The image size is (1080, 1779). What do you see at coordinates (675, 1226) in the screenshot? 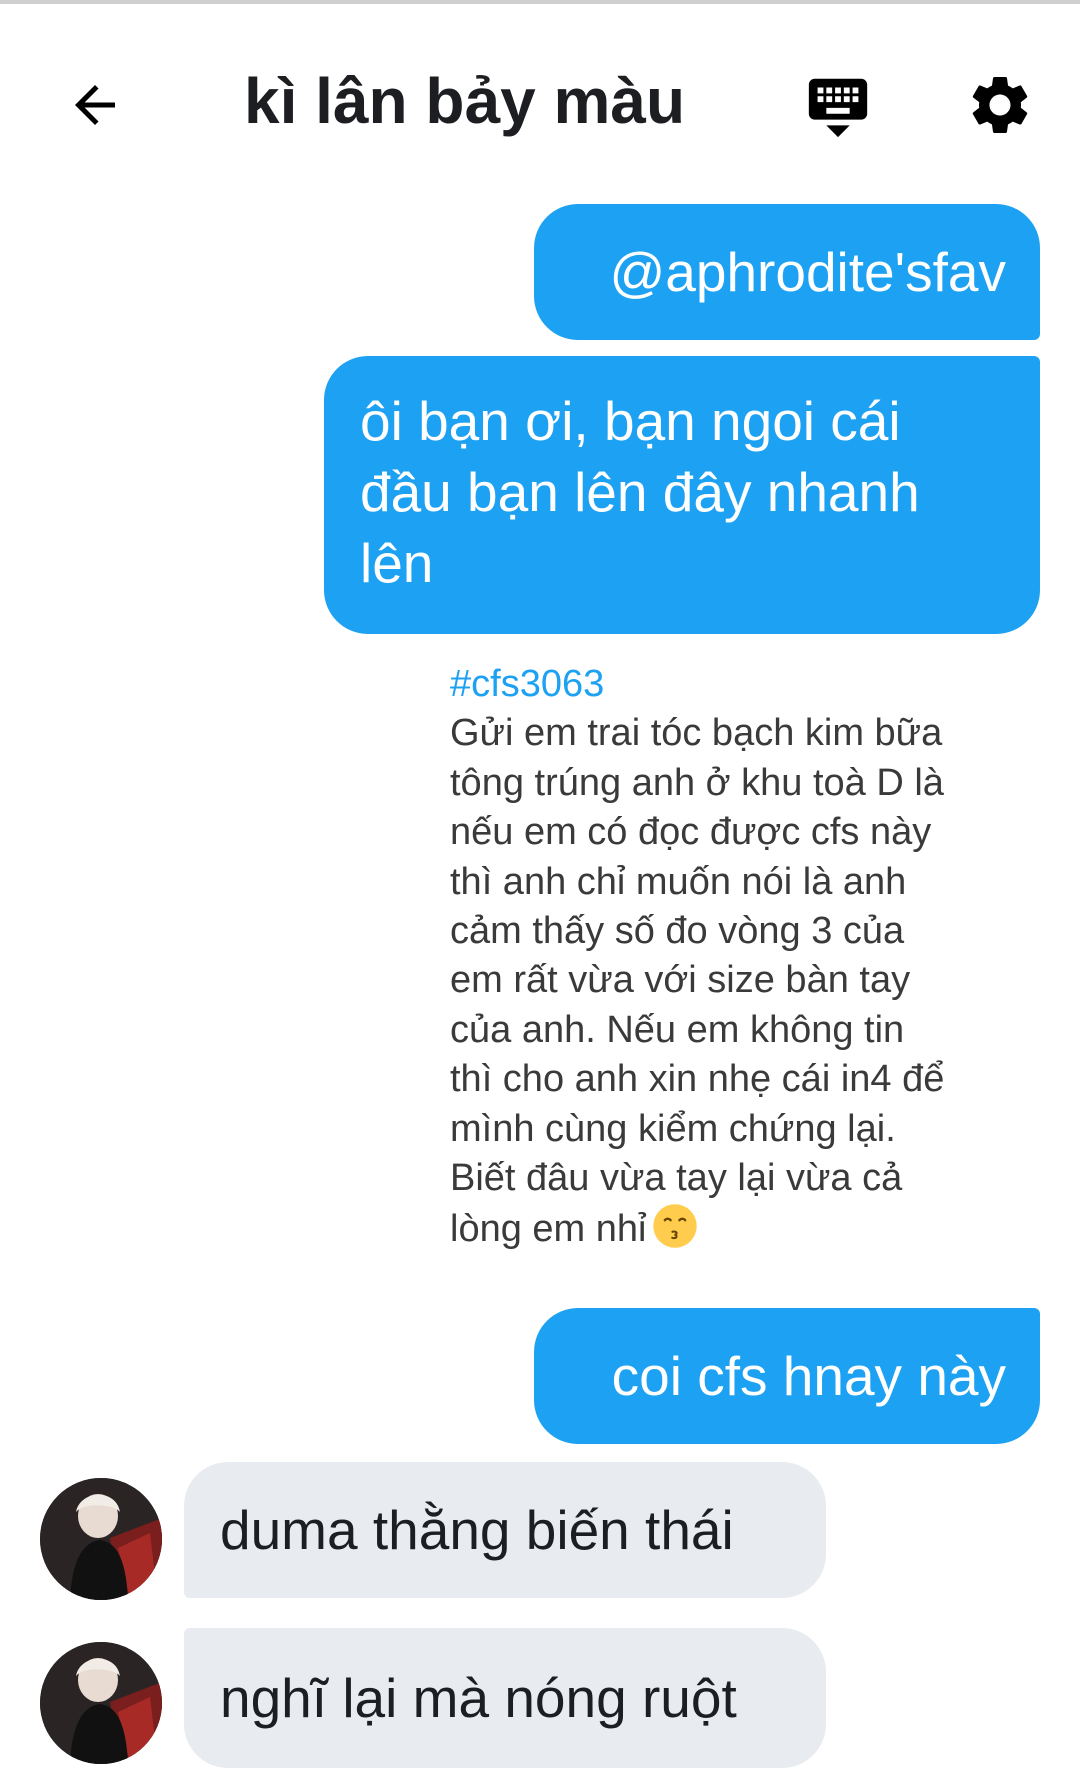
I see `kissing-face-emoji-icon` at bounding box center [675, 1226].